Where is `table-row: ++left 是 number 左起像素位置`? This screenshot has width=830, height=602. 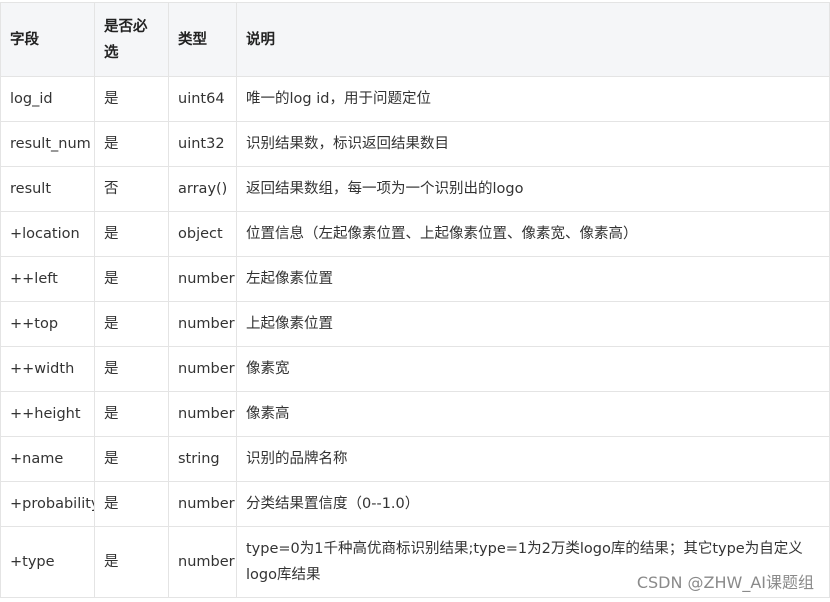
table-row: ++left 是 number 左起像素位置 is located at coordinates (415, 279).